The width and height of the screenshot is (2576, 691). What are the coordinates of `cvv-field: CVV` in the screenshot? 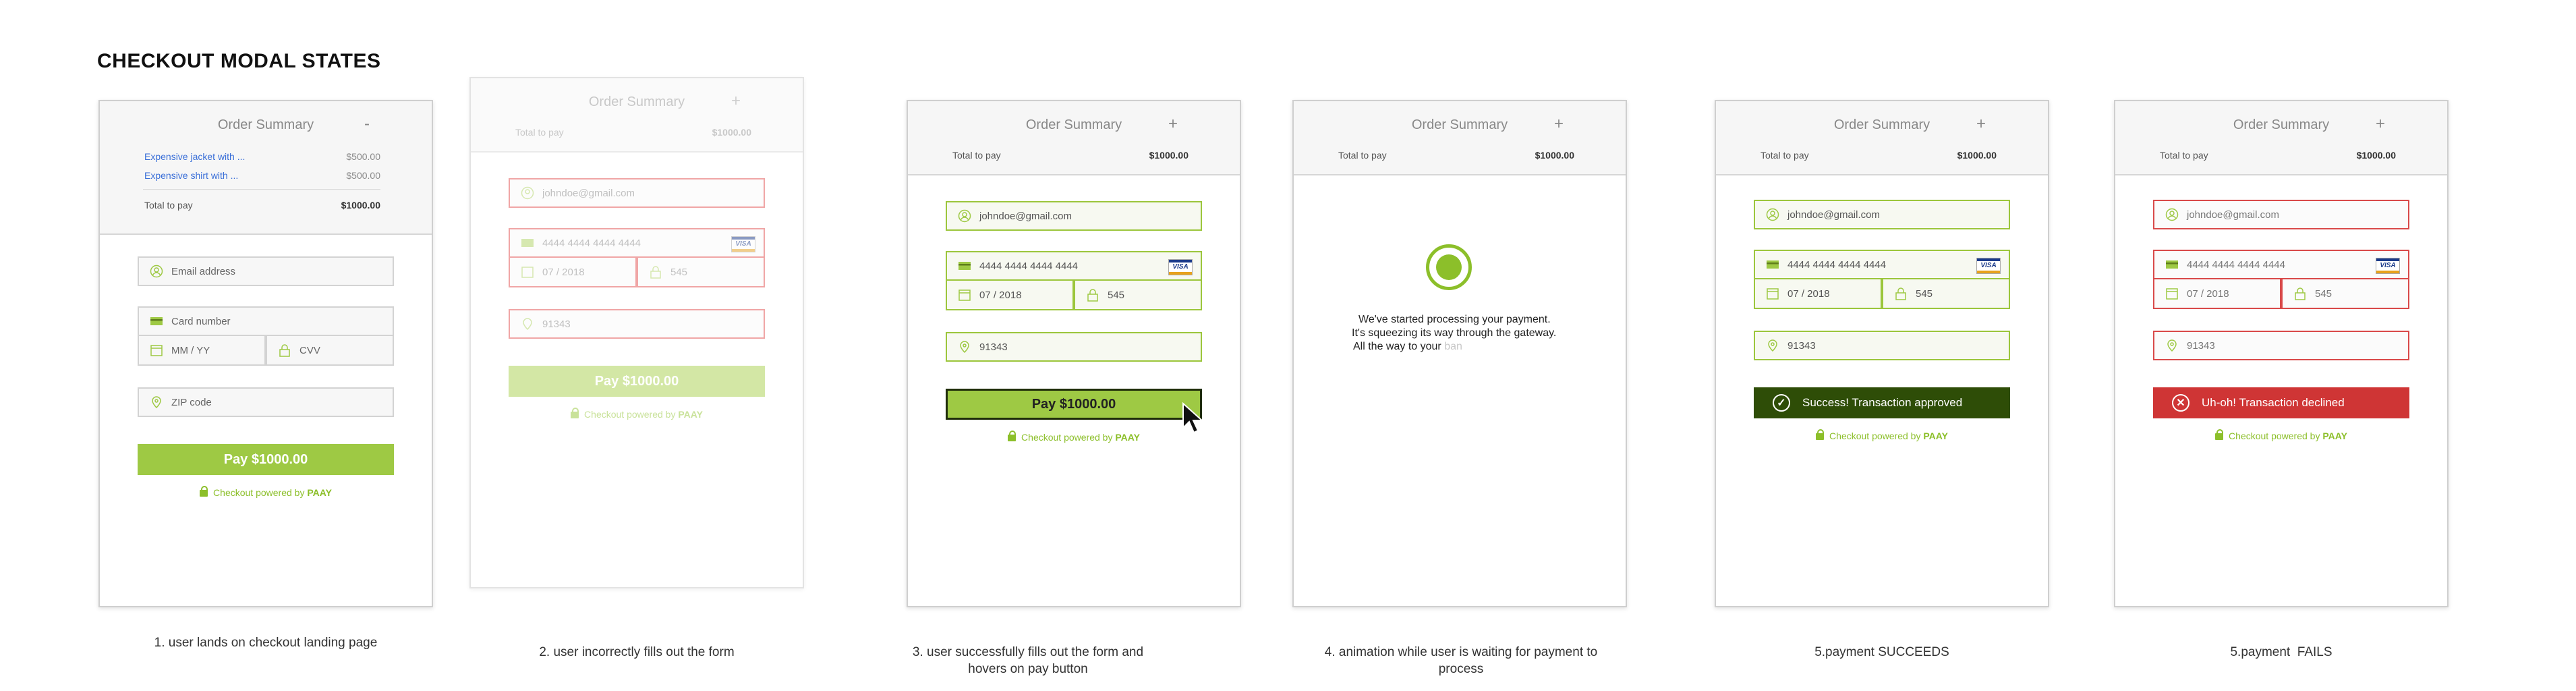 It's located at (330, 351).